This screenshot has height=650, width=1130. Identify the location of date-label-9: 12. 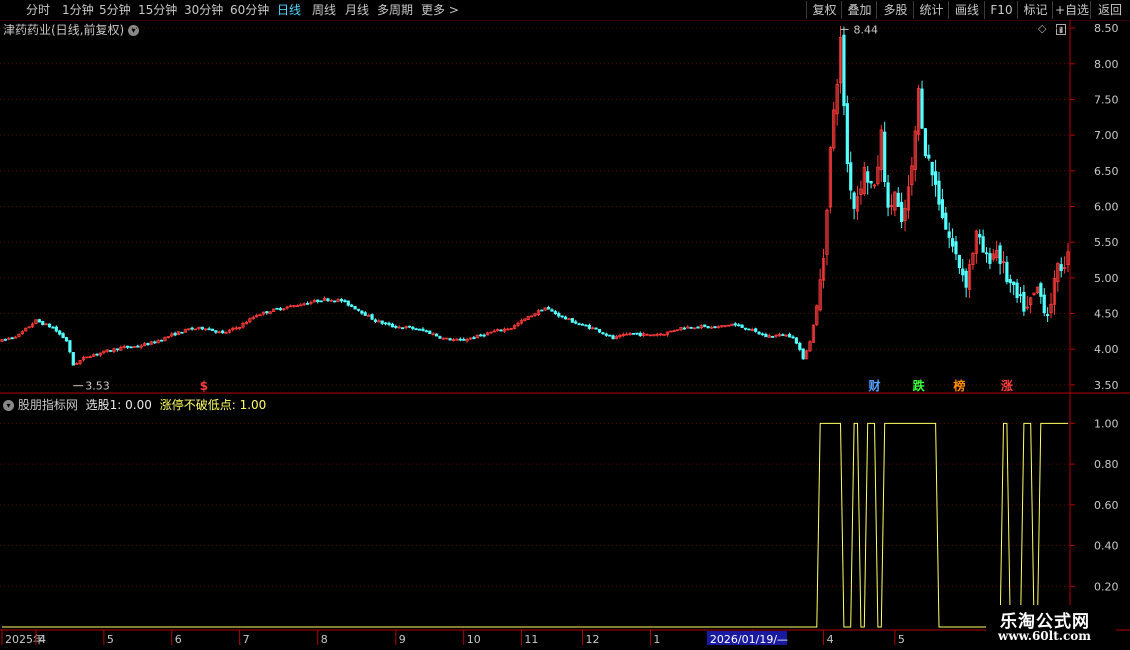
(593, 639).